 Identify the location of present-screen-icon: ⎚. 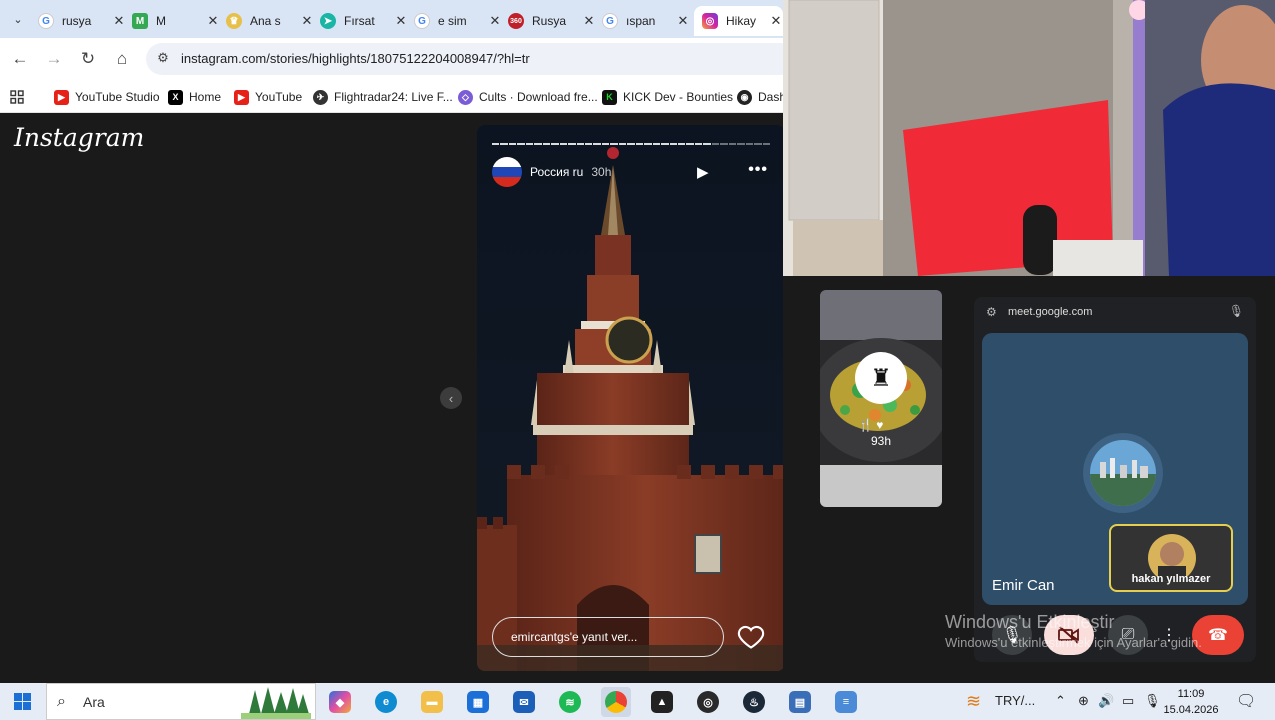
(1128, 635).